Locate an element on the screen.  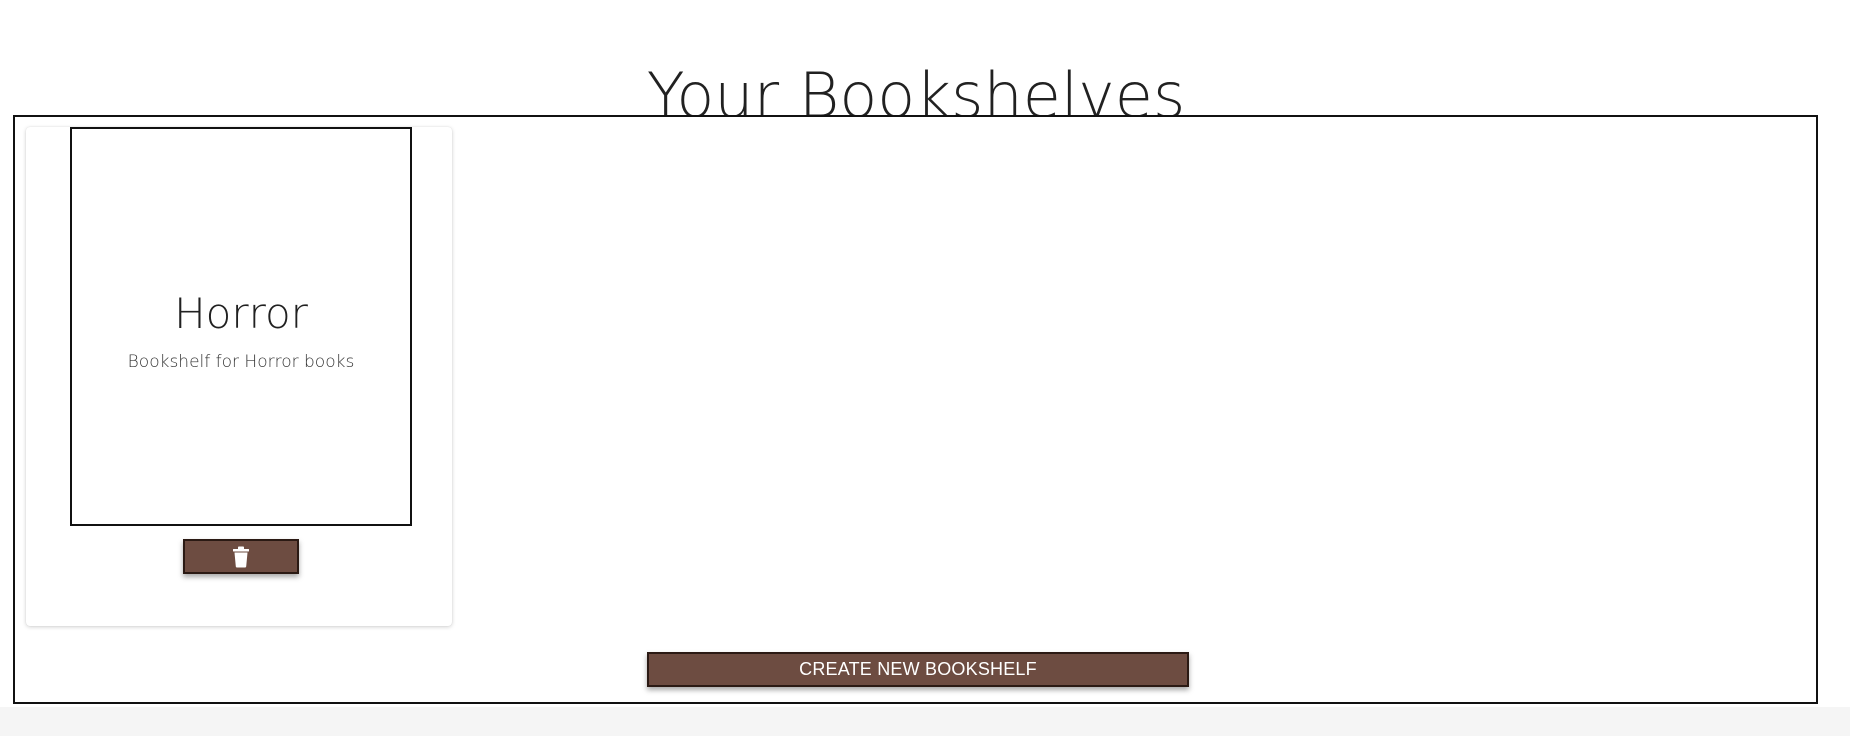
delete-bookshelf-button is located at coordinates (241, 556).